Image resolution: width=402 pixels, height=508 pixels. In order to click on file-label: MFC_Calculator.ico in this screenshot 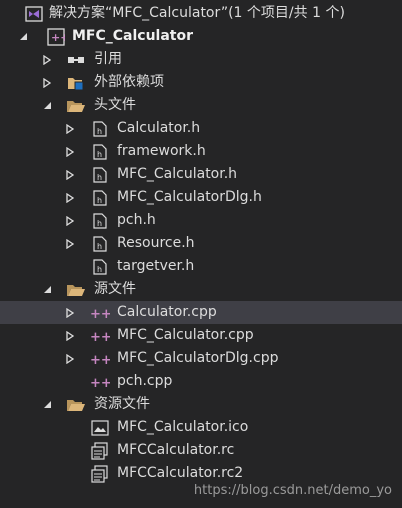, I will do `click(183, 427)`.